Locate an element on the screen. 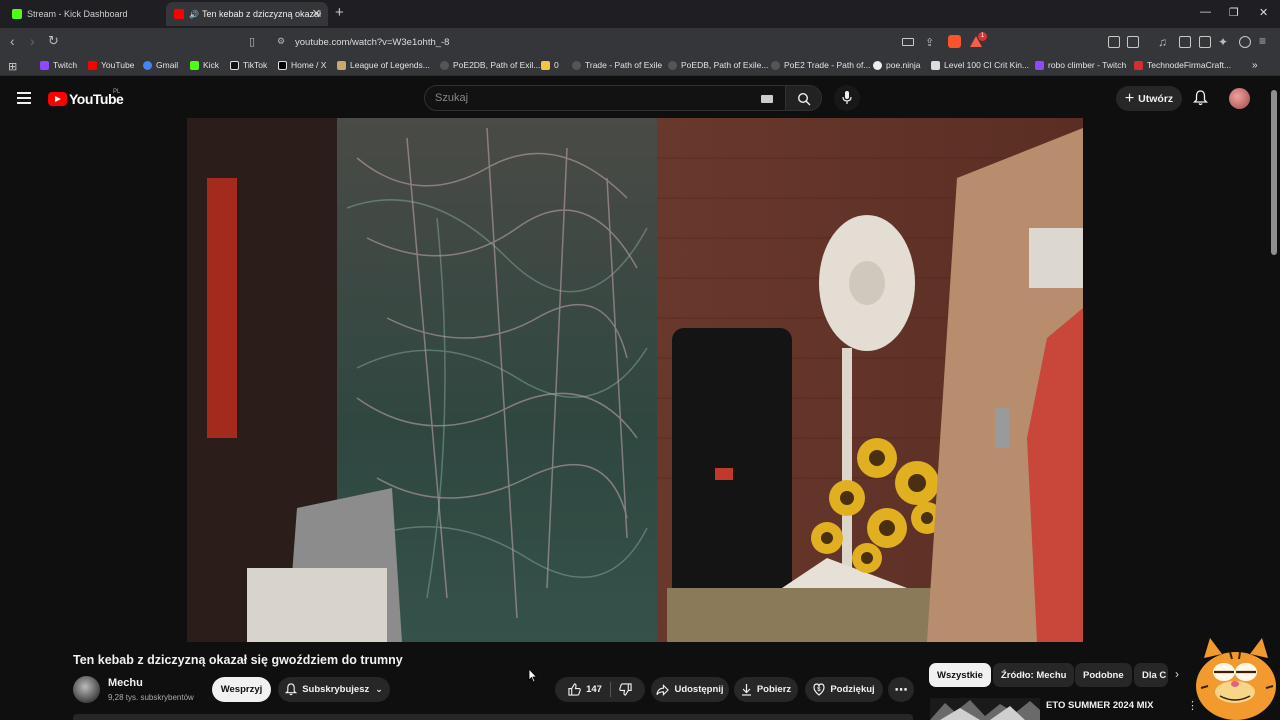 This screenshot has height=720, width=1280. chevron-down-icon: ⌄ is located at coordinates (379, 689).